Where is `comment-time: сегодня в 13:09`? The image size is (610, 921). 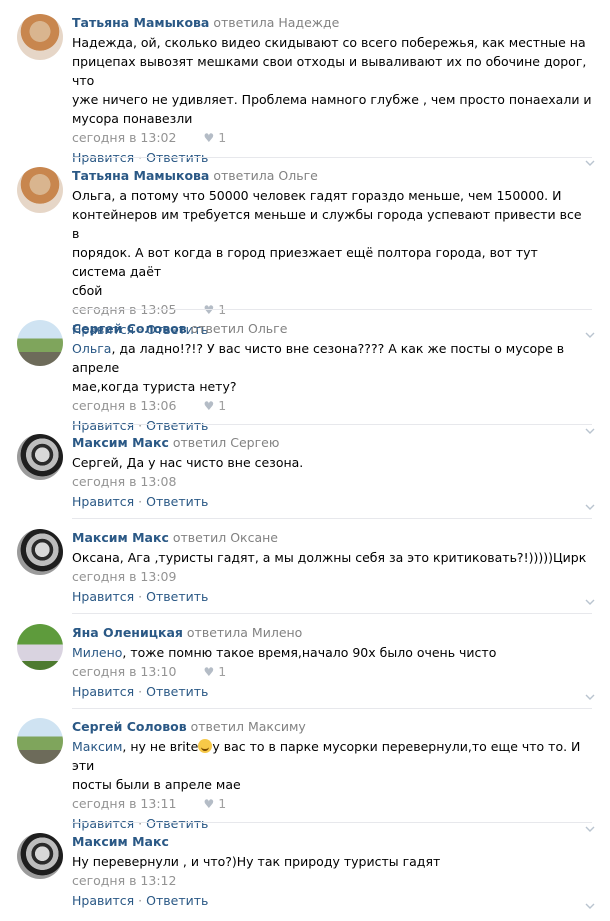
comment-time: сегодня в 13:09 is located at coordinates (124, 576).